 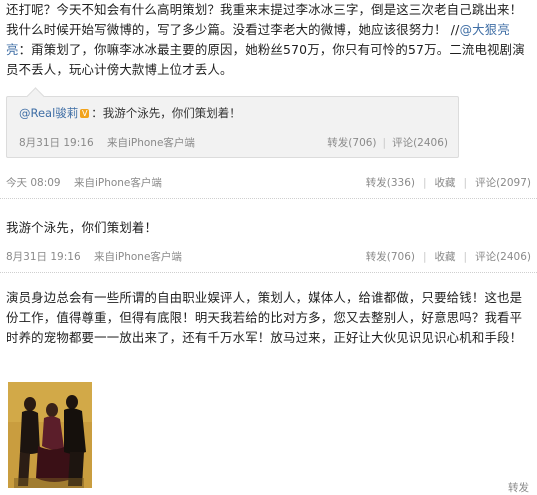 I want to click on photo-image, so click(x=50, y=435).